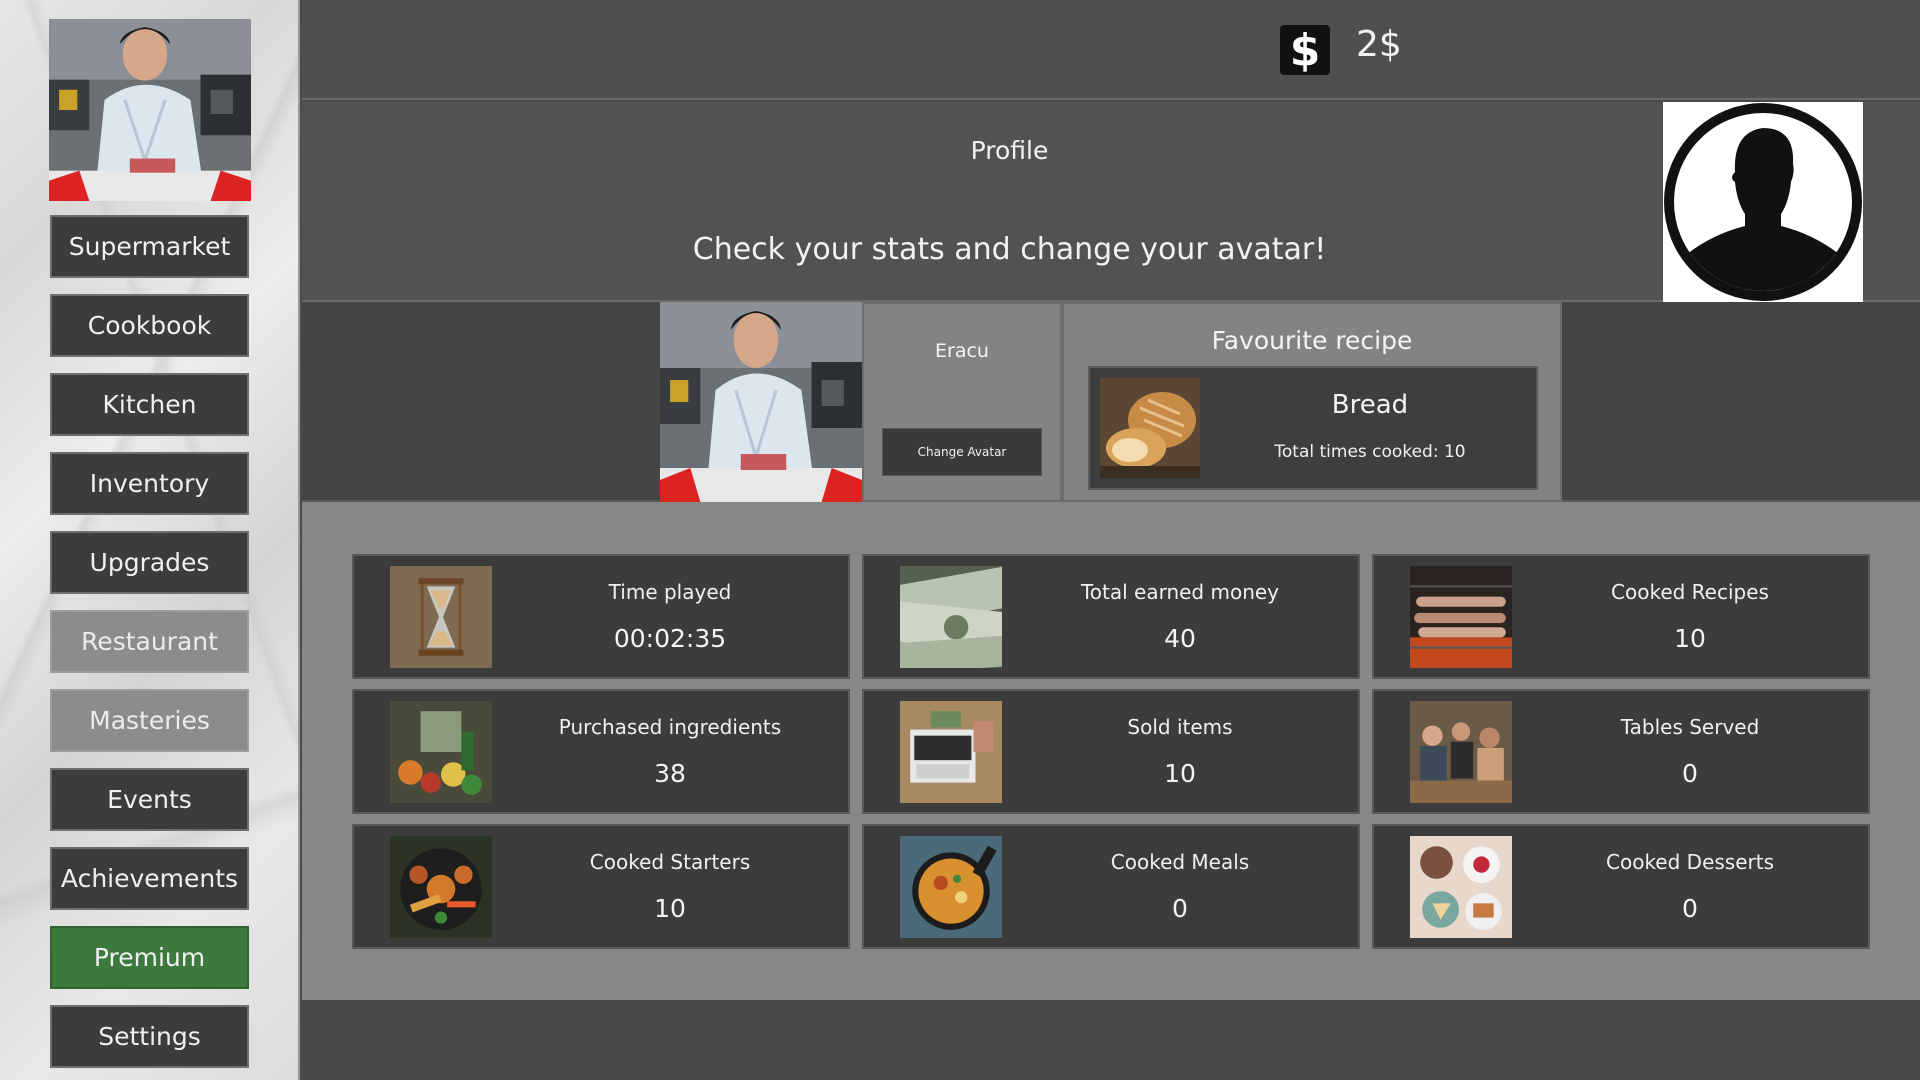 This screenshot has width=1920, height=1080. What do you see at coordinates (1180, 592) in the screenshot?
I see `stat-label: Total earned money` at bounding box center [1180, 592].